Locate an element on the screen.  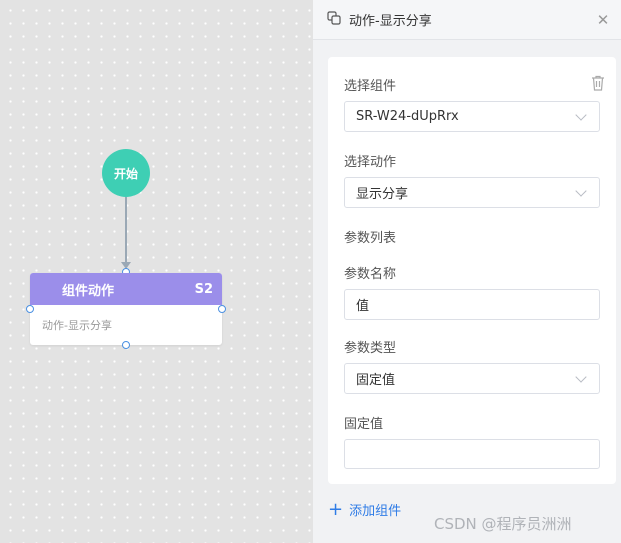
node-port-right is located at coordinates (222, 309).